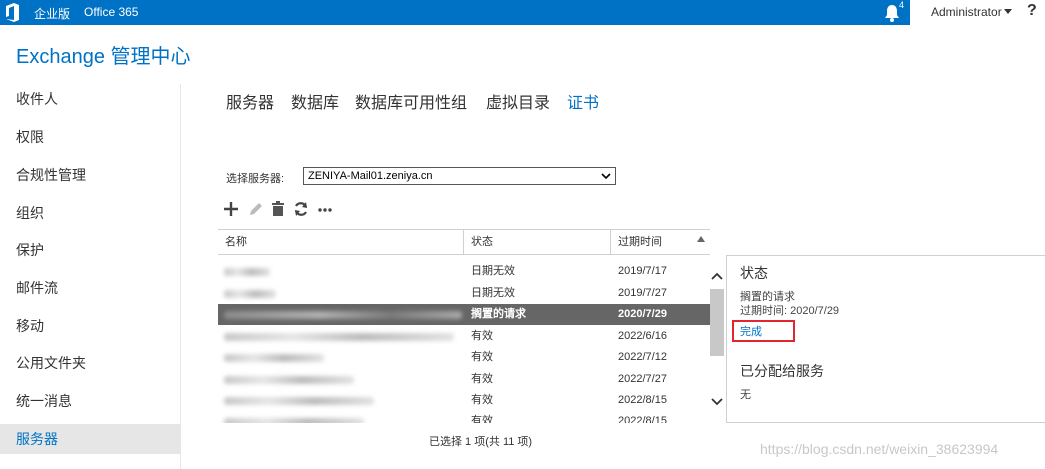 The width and height of the screenshot is (1045, 469). What do you see at coordinates (701, 239) in the screenshot?
I see `sort-ascending-icon` at bounding box center [701, 239].